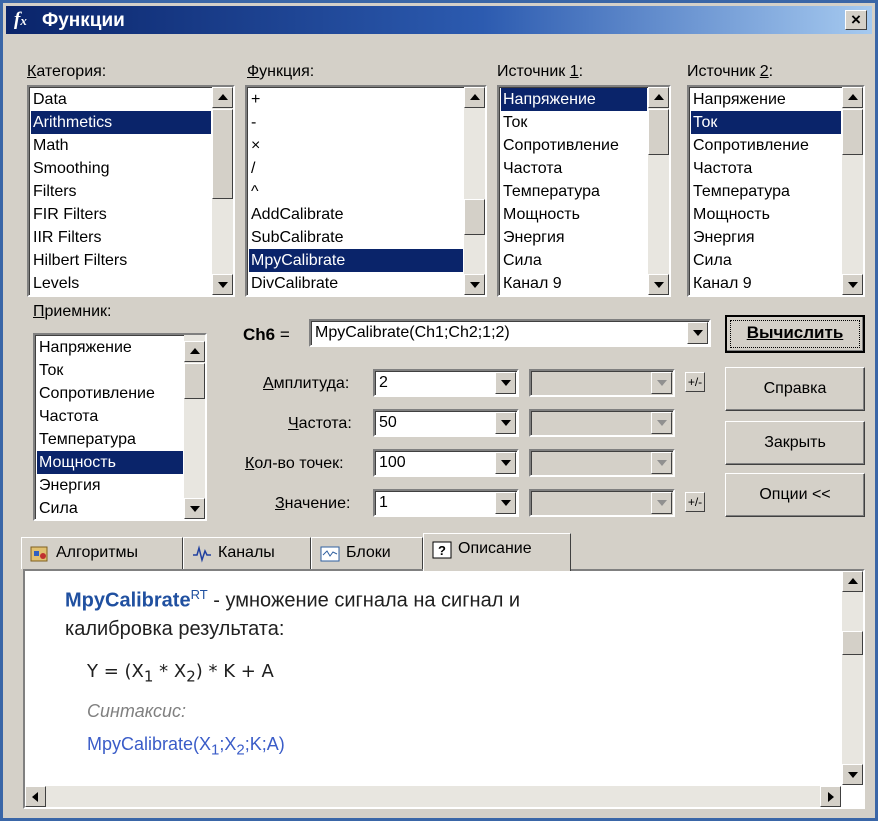 This screenshot has height=821, width=878. What do you see at coordinates (194, 427) in the screenshot?
I see `receiver-scrollbar` at bounding box center [194, 427].